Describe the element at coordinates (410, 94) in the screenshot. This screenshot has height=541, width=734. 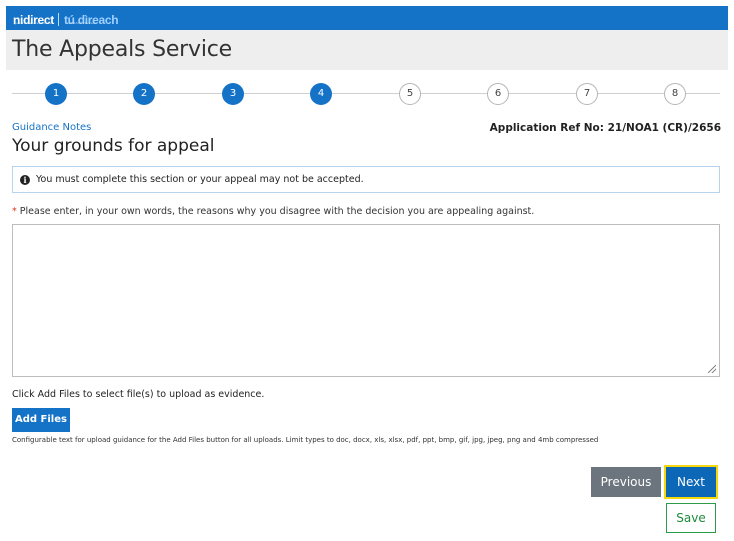
I see `step-5: 5` at that location.